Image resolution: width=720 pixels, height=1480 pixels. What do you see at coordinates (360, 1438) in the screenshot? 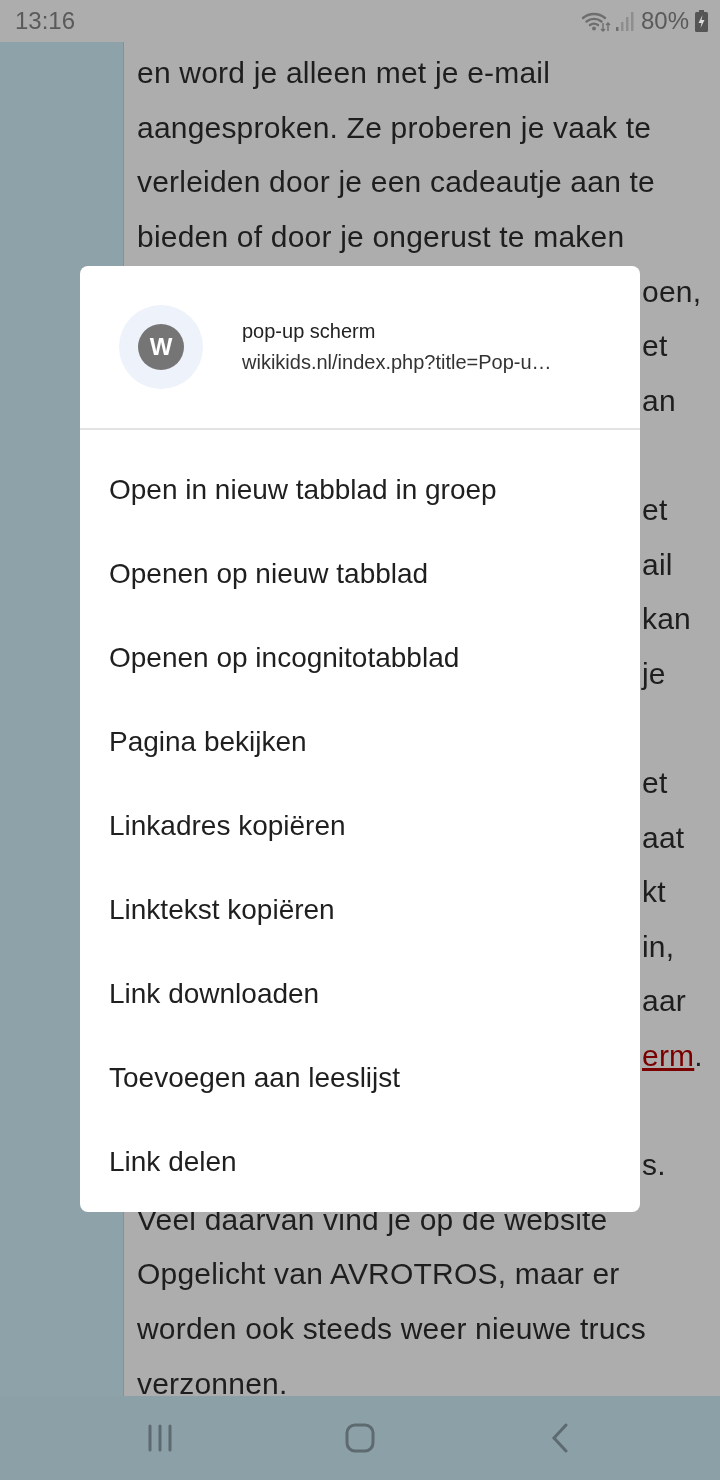
I see `home-icon` at bounding box center [360, 1438].